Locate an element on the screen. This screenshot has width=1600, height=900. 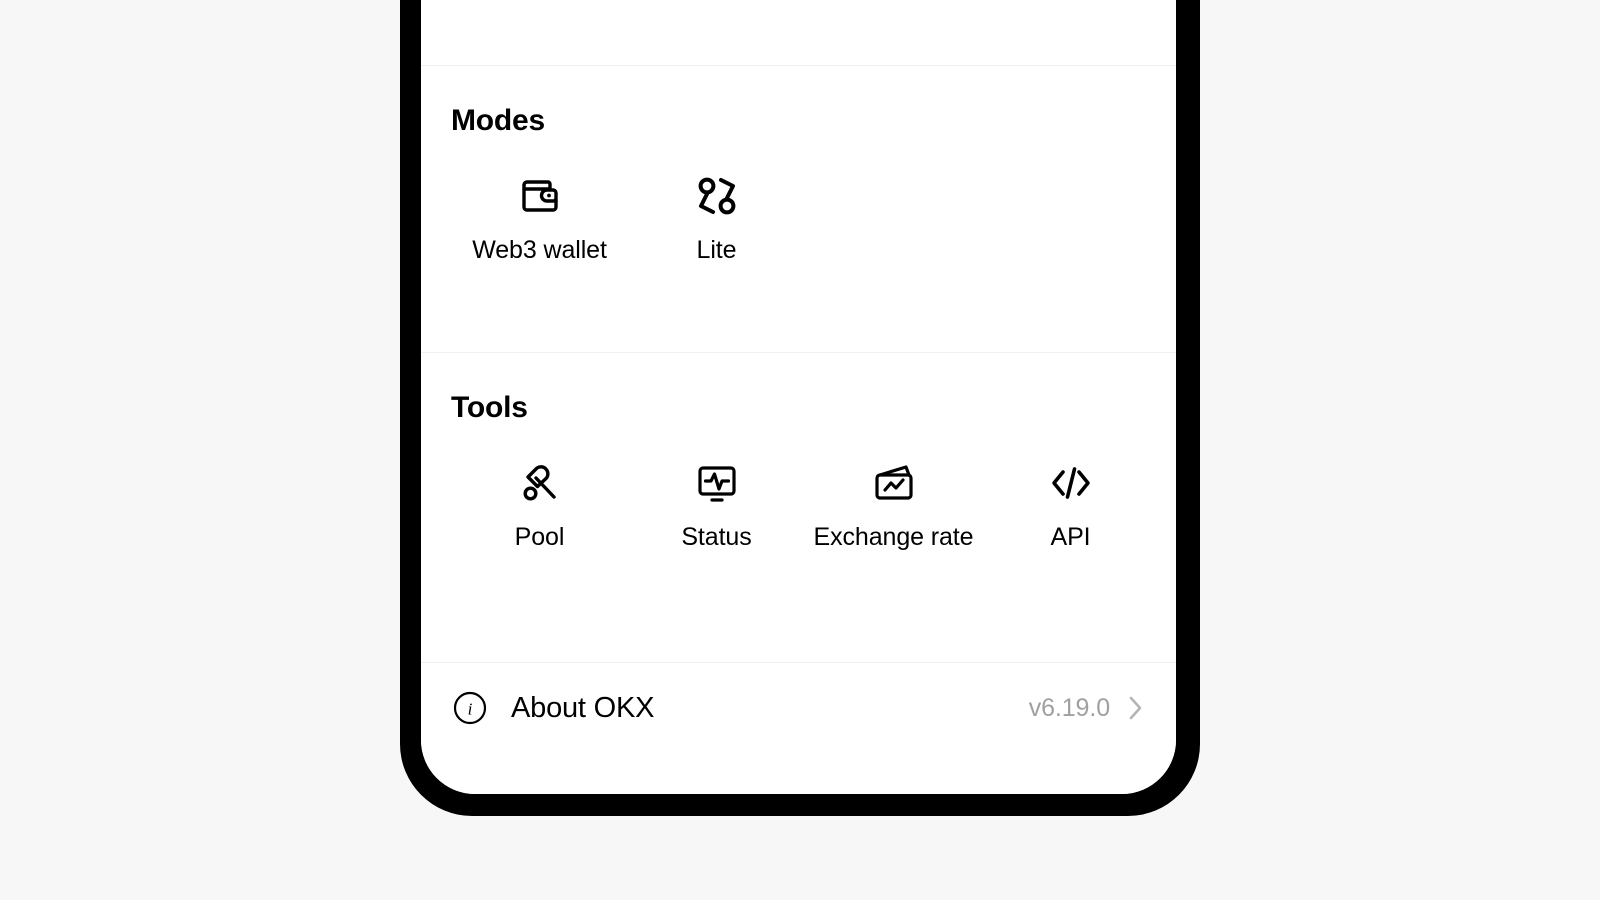
tool-item-exchange-rate: Exchange rate is located at coordinates (893, 503).